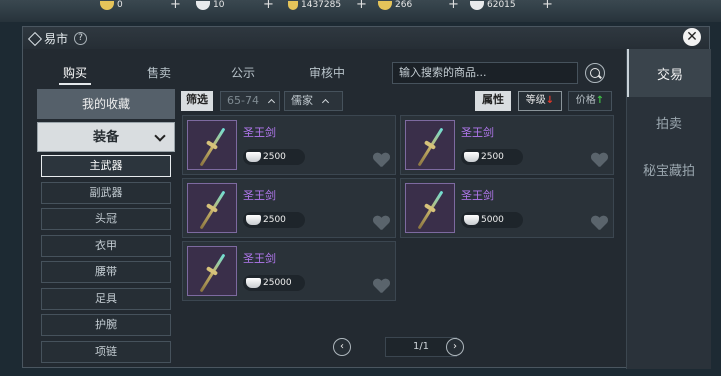 The width and height of the screenshot is (721, 376). What do you see at coordinates (669, 169) in the screenshot?
I see `nav-treasure-auction: 秘宝藏拍` at bounding box center [669, 169].